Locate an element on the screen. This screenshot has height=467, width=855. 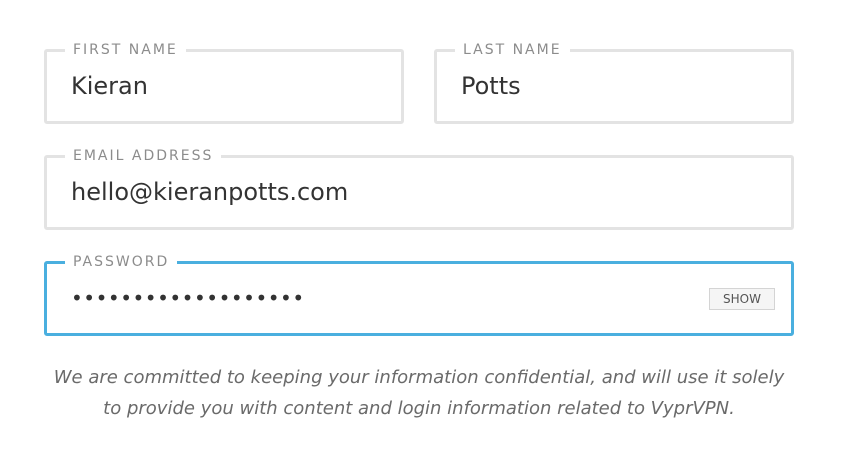
email-input: hello@kieranpotts.com is located at coordinates (371, 192).